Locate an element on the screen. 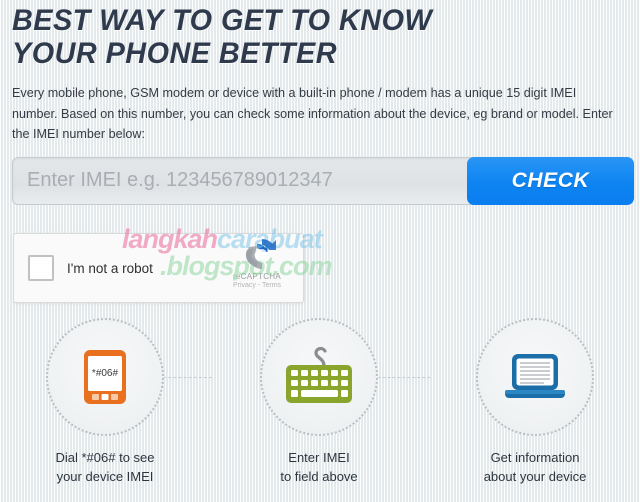 This screenshot has height=502, width=640. step-item-2: Enter IMEI to field above is located at coordinates (319, 402).